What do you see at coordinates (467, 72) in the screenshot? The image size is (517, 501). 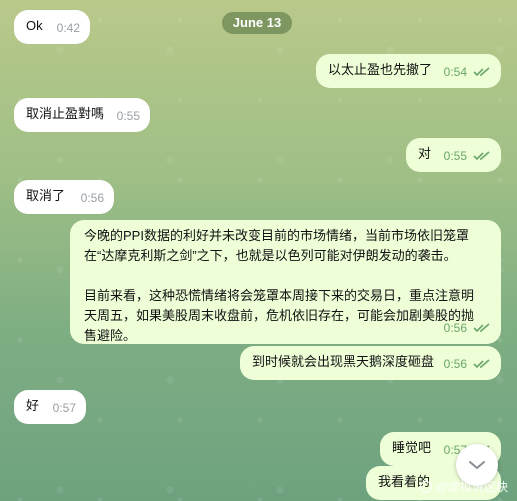 I see `message-meta: 0:54` at bounding box center [467, 72].